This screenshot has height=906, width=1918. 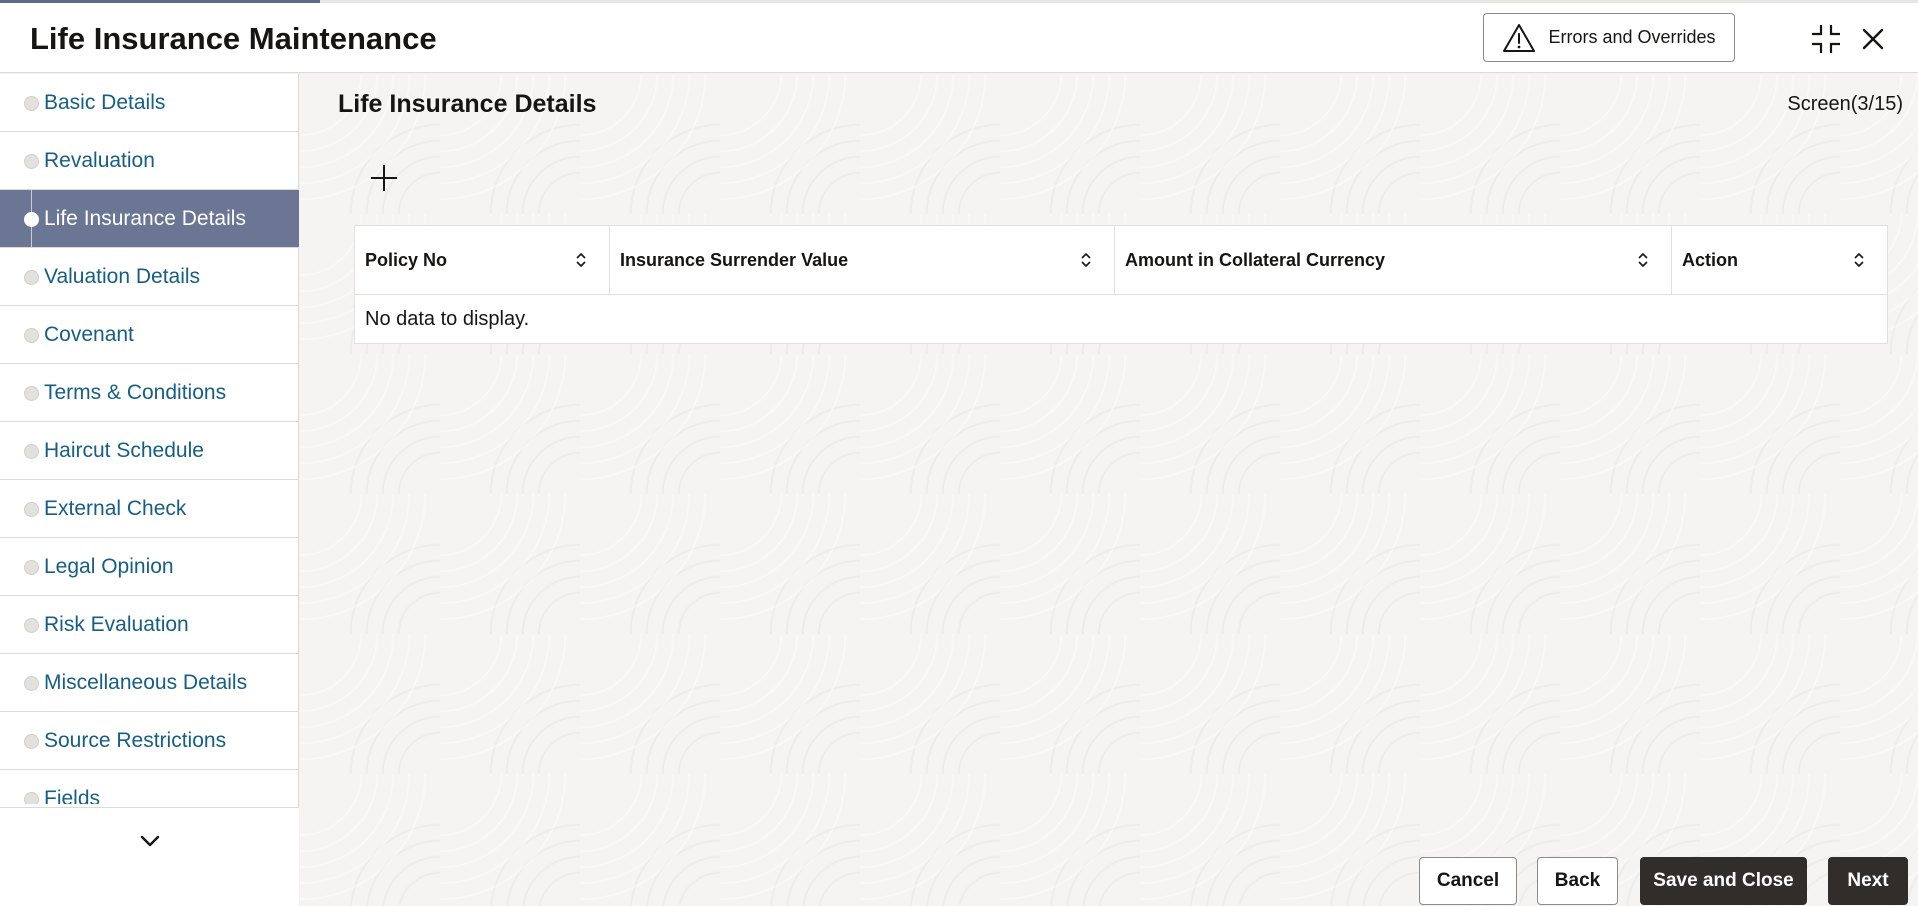 What do you see at coordinates (72, 795) in the screenshot?
I see `sidebar-item-label: Fields` at bounding box center [72, 795].